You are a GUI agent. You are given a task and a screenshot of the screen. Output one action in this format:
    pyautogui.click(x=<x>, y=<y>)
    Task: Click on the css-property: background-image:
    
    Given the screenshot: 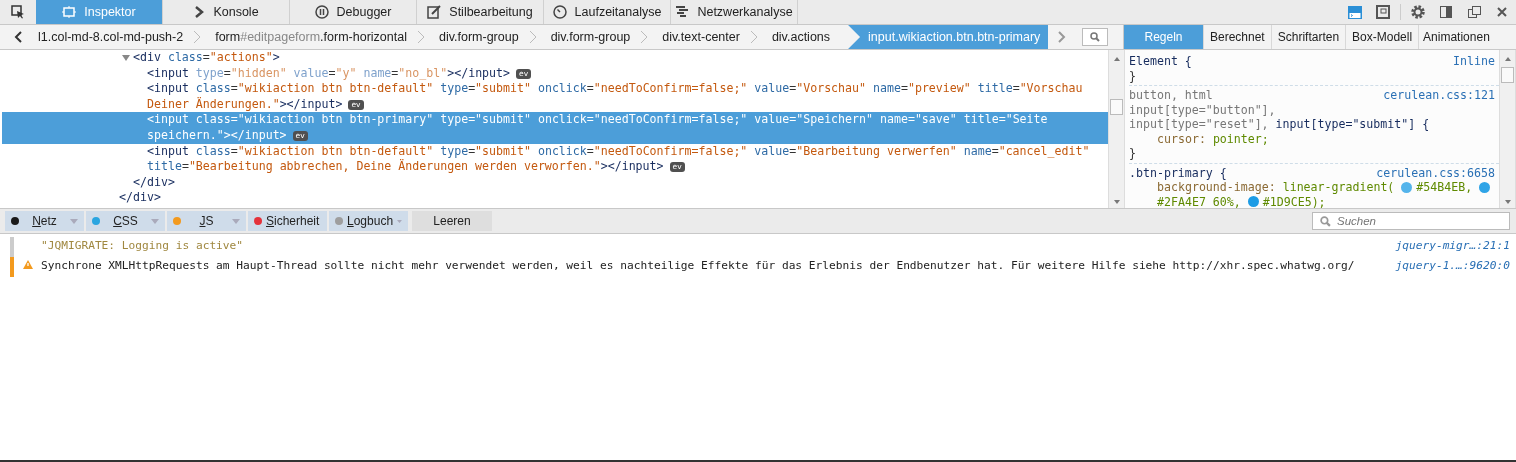 What is the action you would take?
    pyautogui.click(x=1216, y=187)
    